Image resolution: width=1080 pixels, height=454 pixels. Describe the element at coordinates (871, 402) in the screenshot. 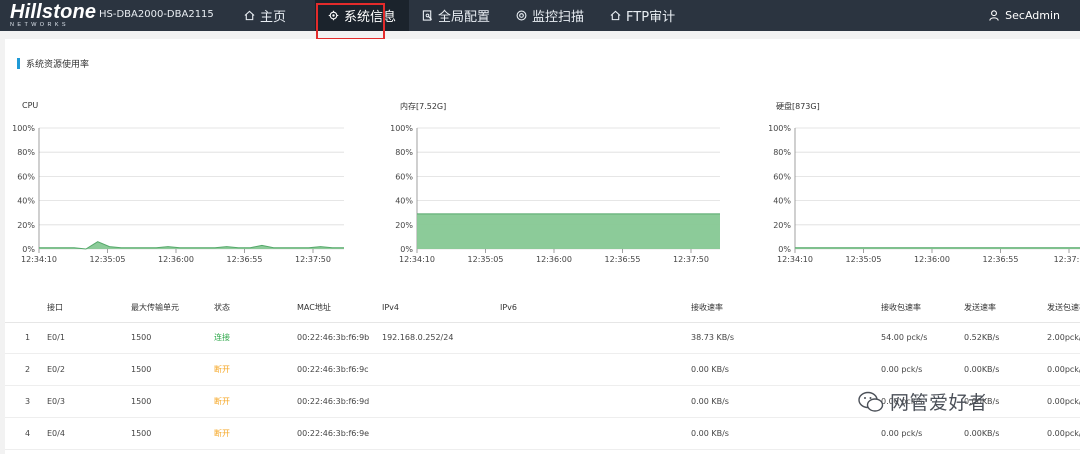

I see `wechat-icon` at that location.